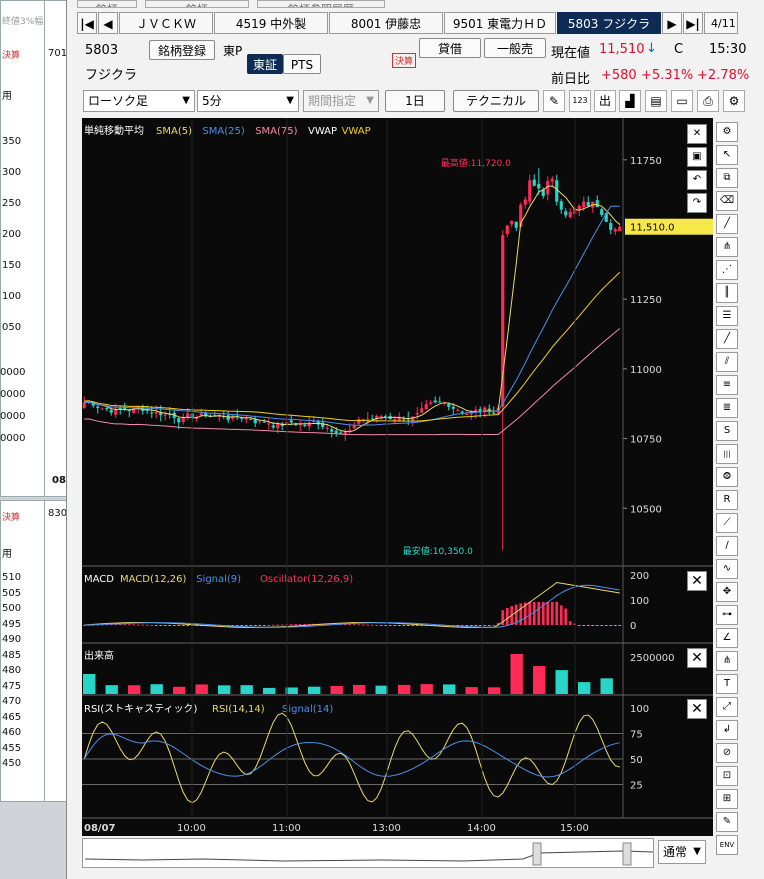 Image resolution: width=764 pixels, height=879 pixels. I want to click on volume-icon: 出, so click(605, 101).